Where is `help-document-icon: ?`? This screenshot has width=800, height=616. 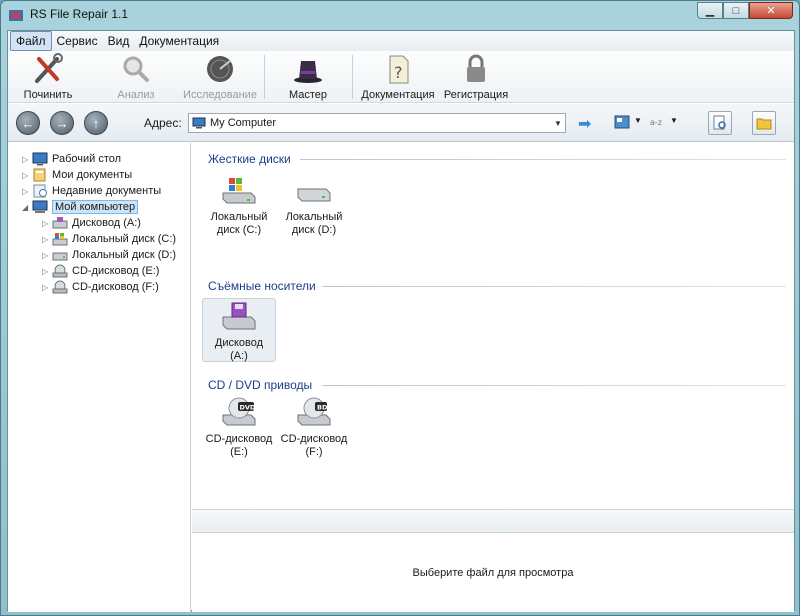 help-document-icon: ? is located at coordinates (399, 69).